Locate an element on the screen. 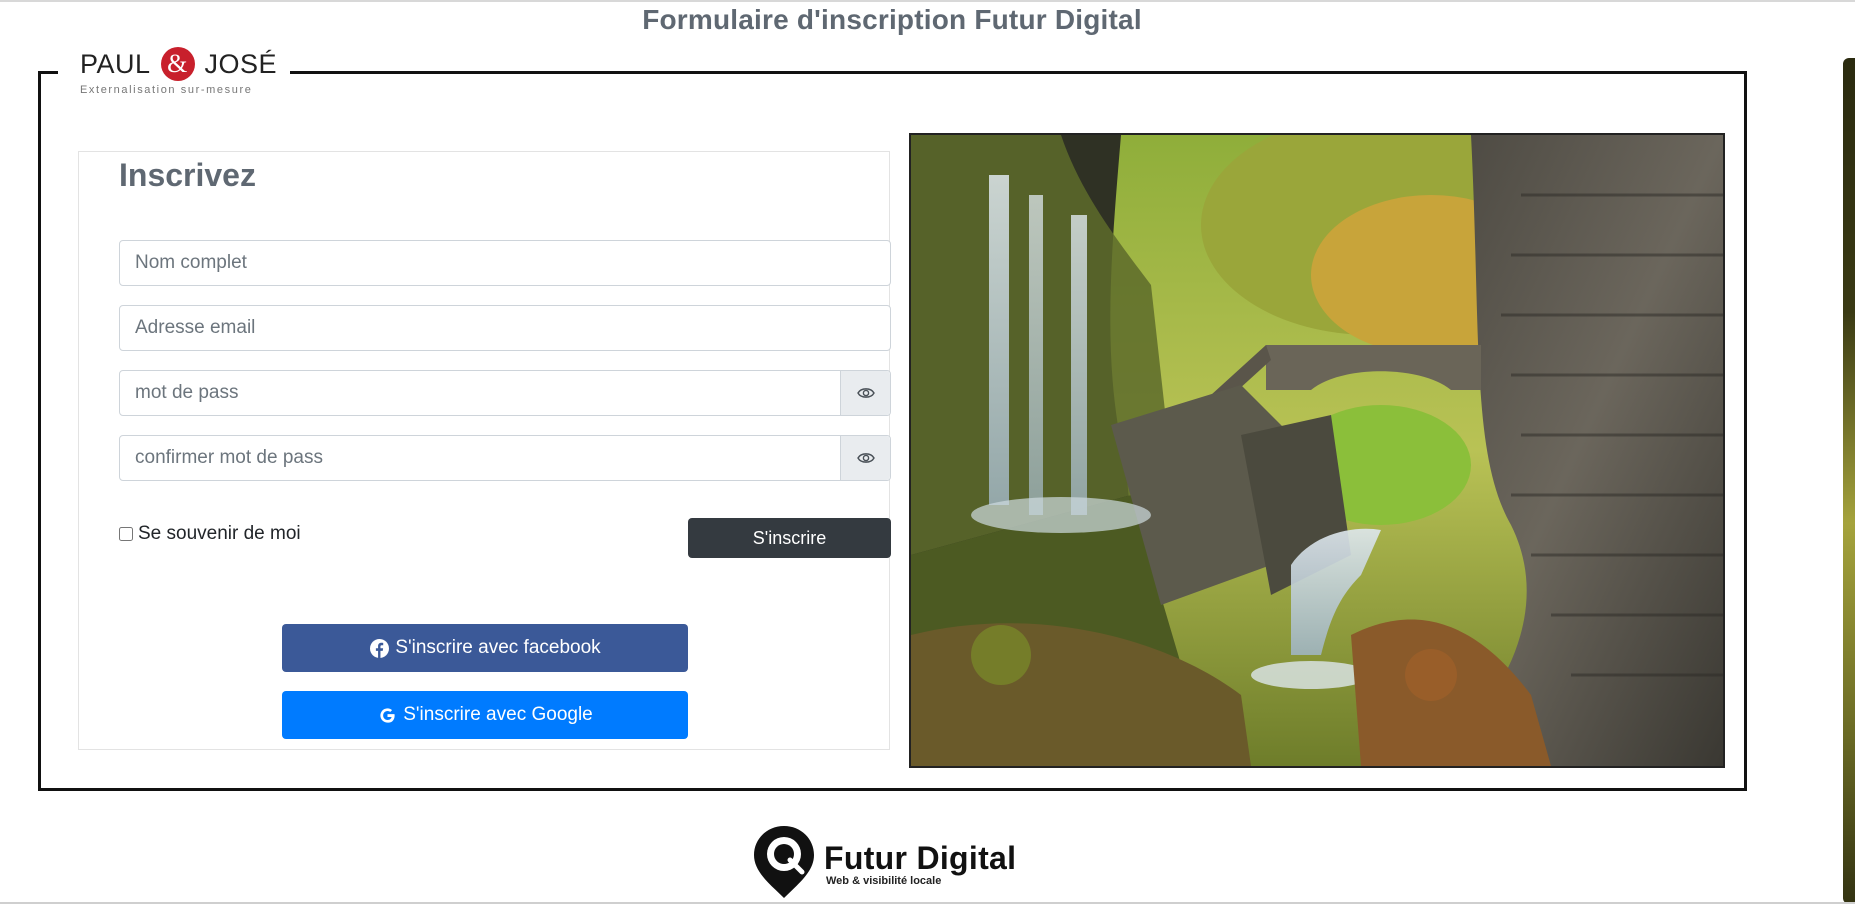 This screenshot has width=1855, height=904. password-visibility-toggle is located at coordinates (865, 393).